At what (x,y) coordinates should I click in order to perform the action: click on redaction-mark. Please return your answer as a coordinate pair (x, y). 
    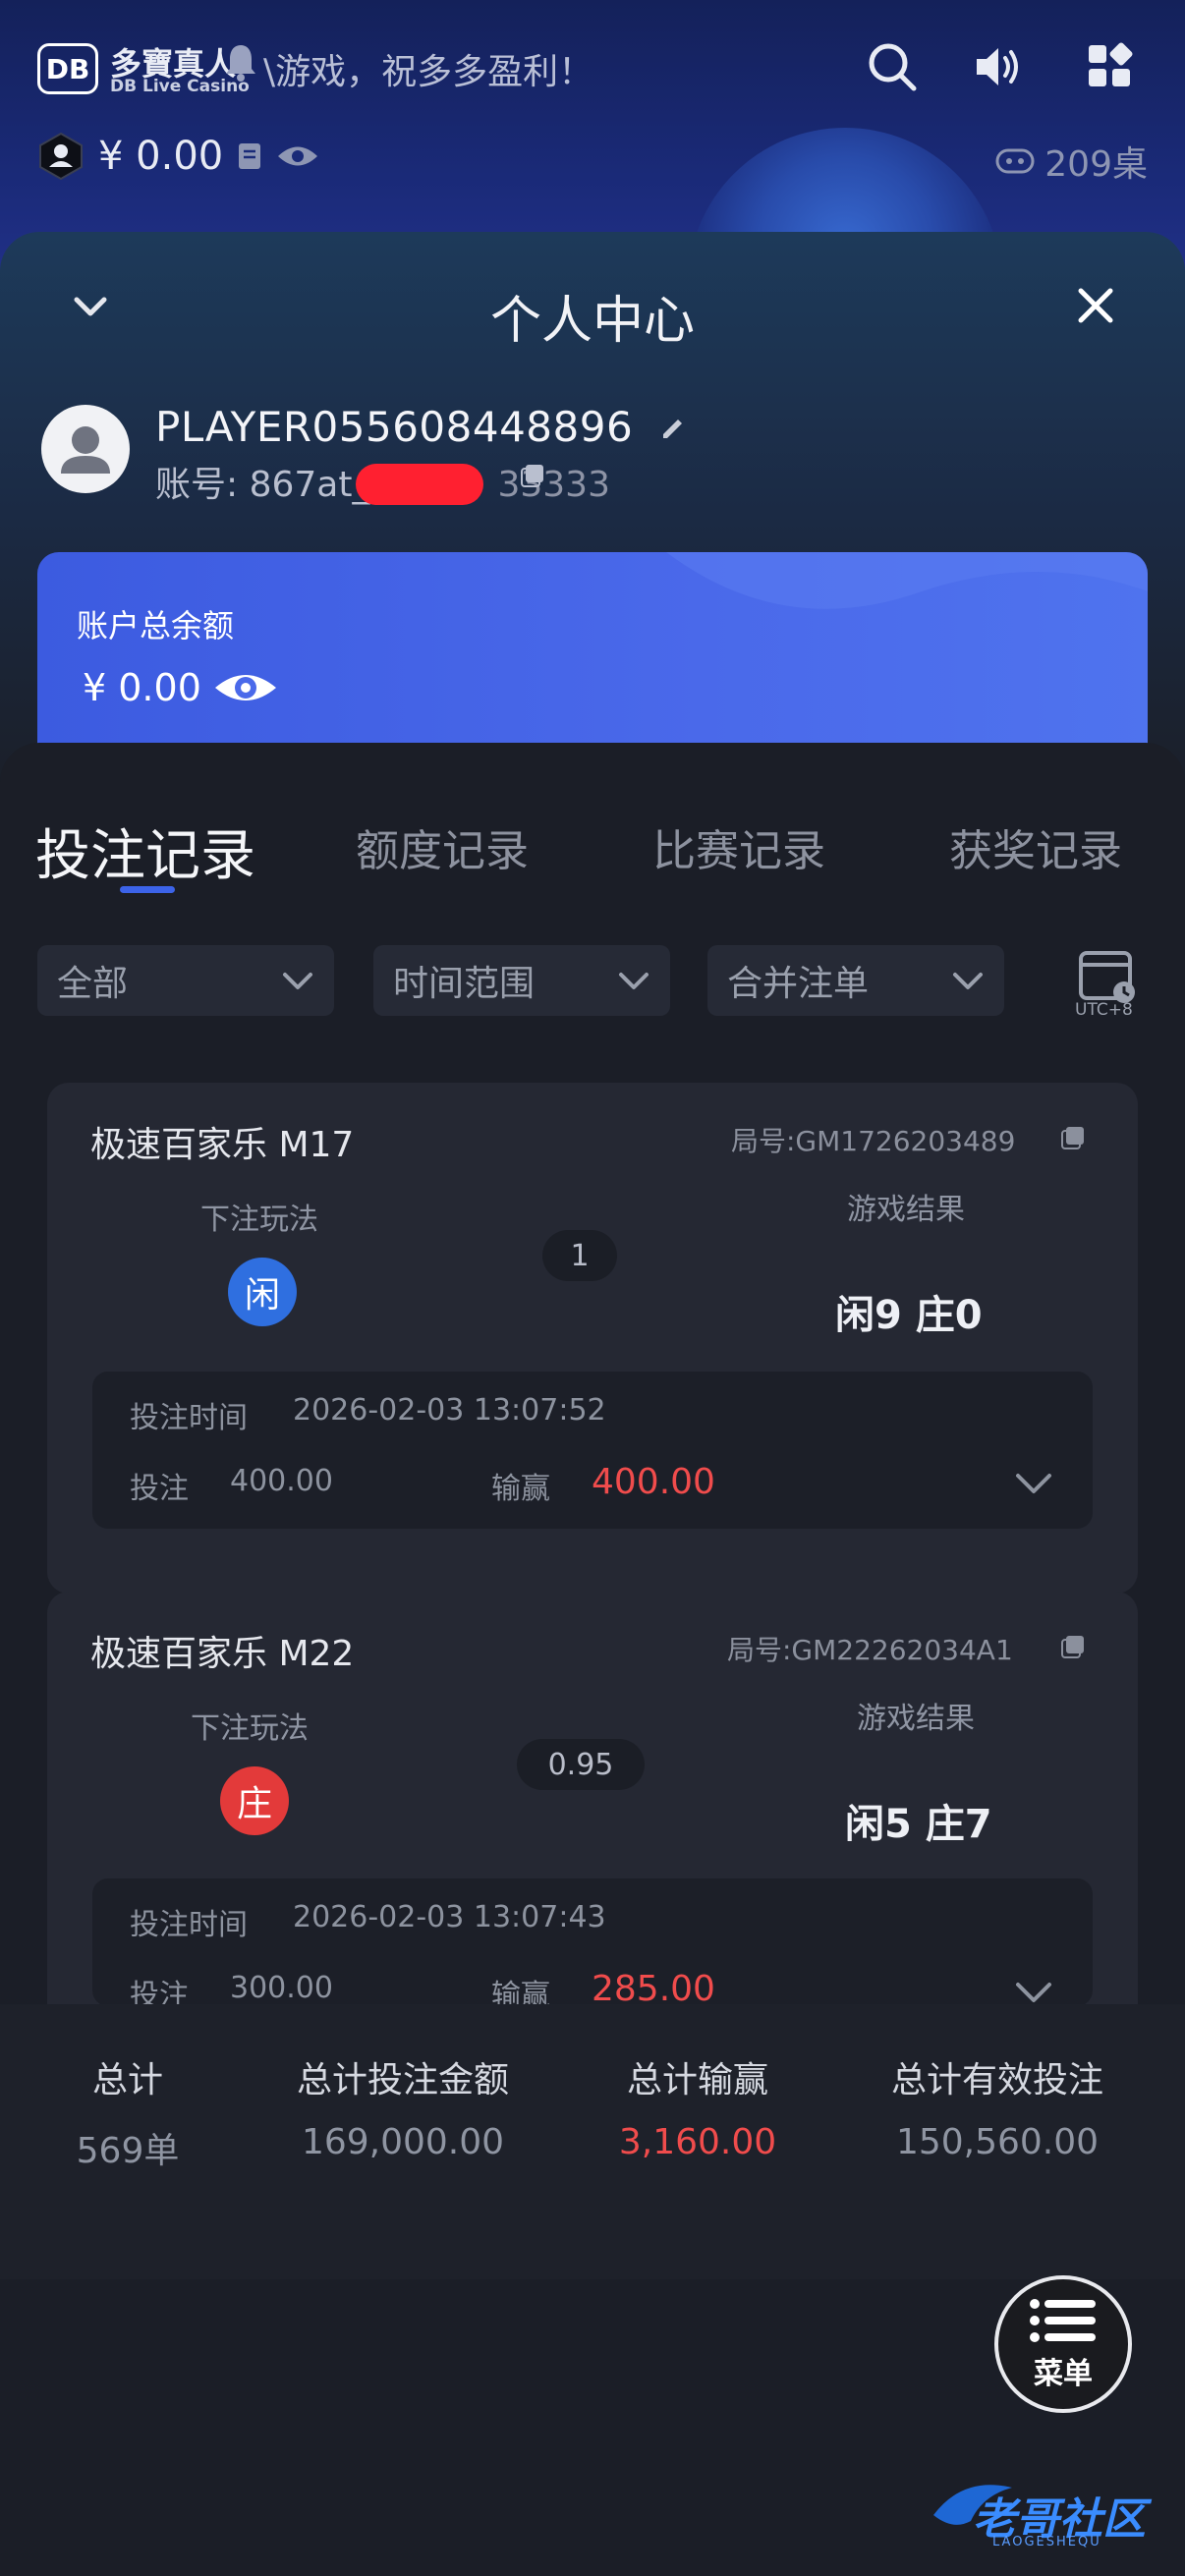
    Looking at the image, I should click on (419, 484).